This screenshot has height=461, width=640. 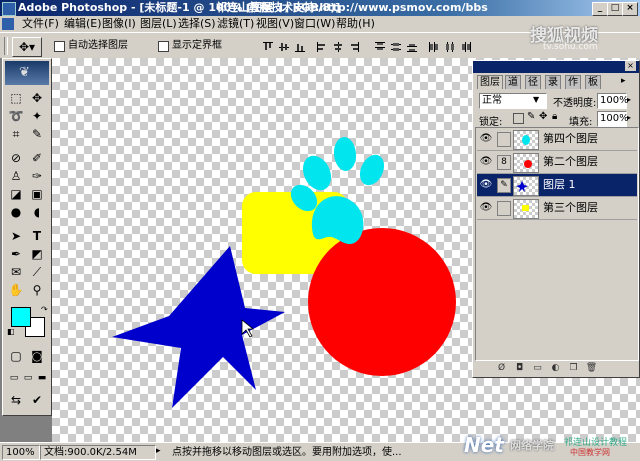 What do you see at coordinates (590, 452) in the screenshot?
I see `site-watermark-2: 中国教学网` at bounding box center [590, 452].